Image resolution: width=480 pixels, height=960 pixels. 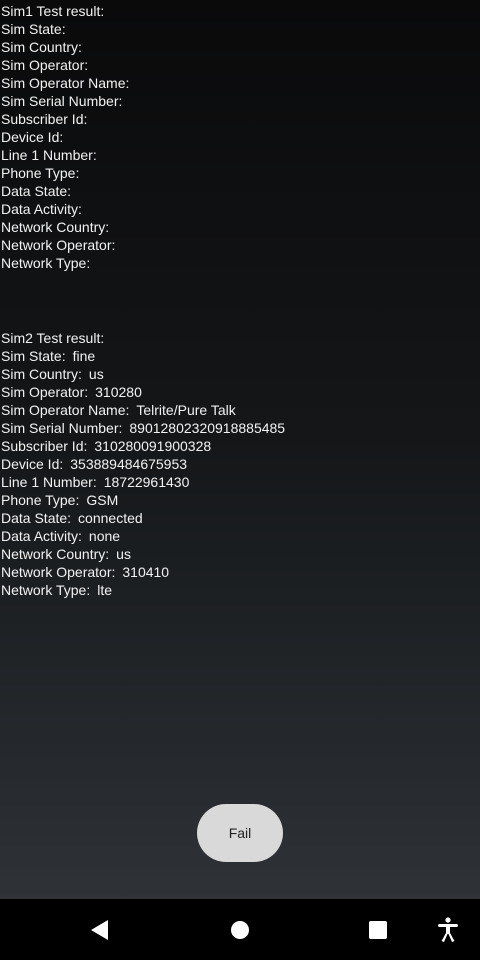 What do you see at coordinates (143, 392) in the screenshot?
I see `sim2-row: Sim Operator: 310280` at bounding box center [143, 392].